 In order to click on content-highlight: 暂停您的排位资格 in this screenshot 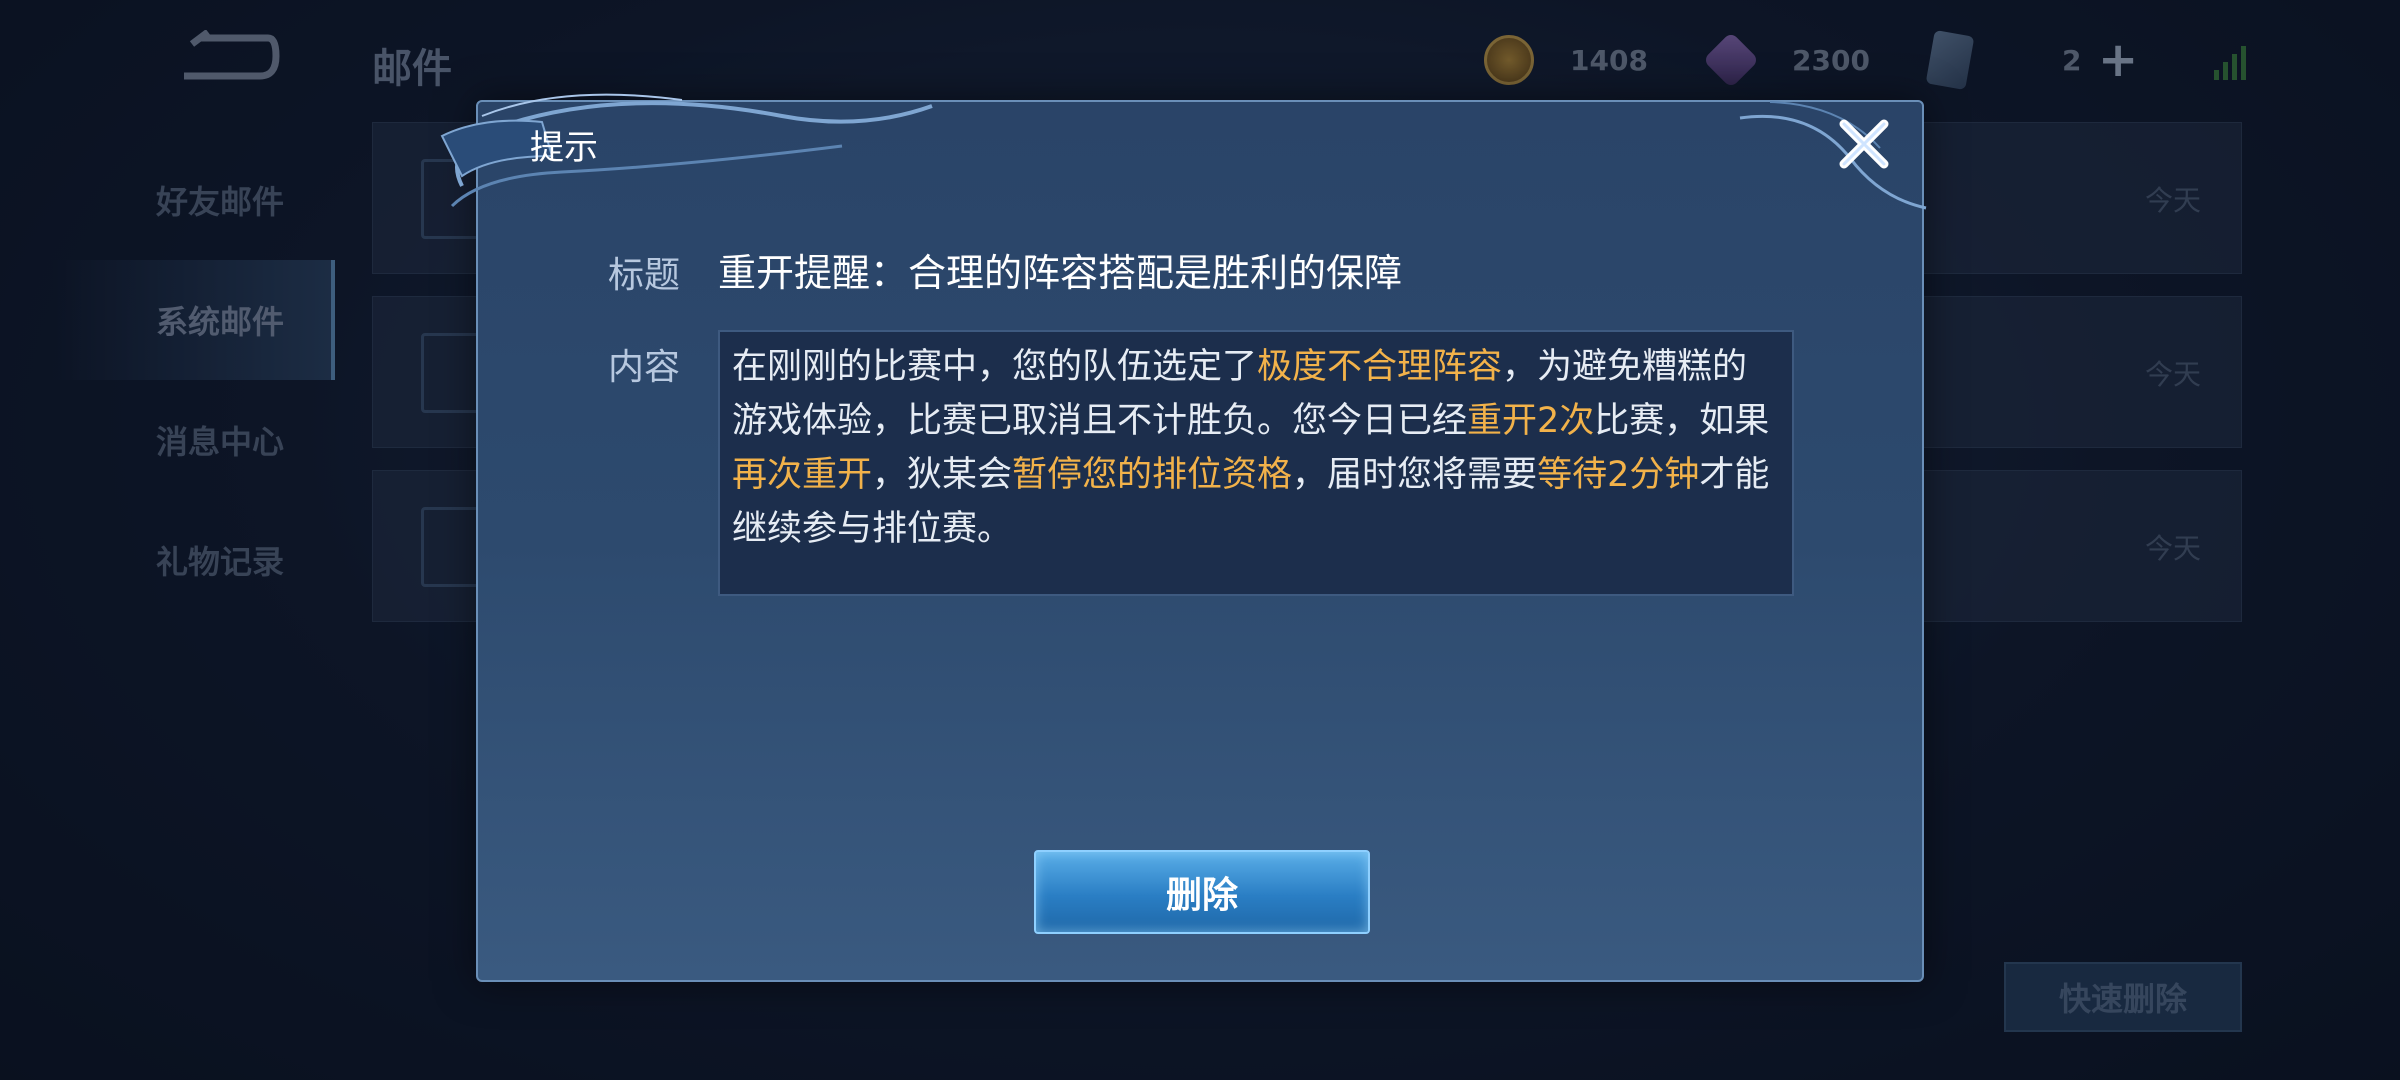, I will do `click(1152, 475)`.